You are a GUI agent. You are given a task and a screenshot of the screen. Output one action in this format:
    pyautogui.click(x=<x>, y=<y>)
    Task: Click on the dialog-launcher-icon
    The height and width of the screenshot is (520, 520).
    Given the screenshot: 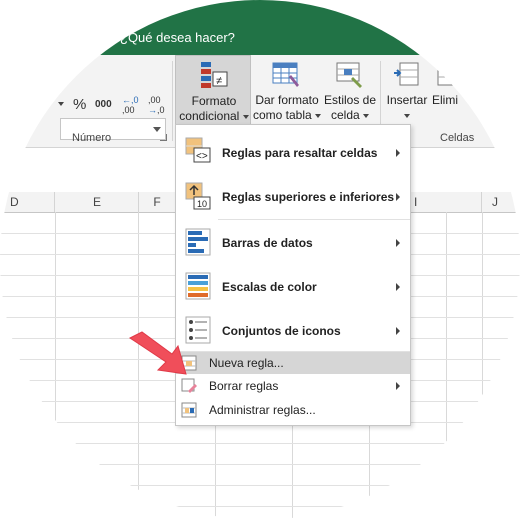 What is the action you would take?
    pyautogui.click(x=163, y=137)
    